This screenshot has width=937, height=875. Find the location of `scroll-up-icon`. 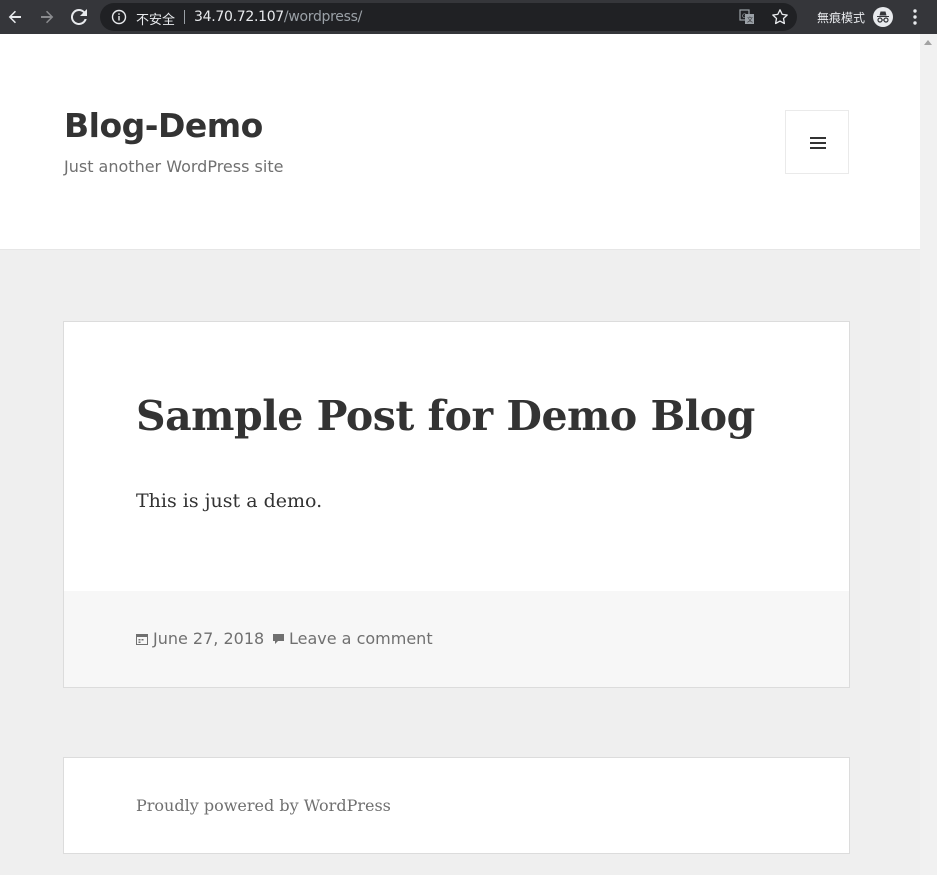

scroll-up-icon is located at coordinates (928, 42).